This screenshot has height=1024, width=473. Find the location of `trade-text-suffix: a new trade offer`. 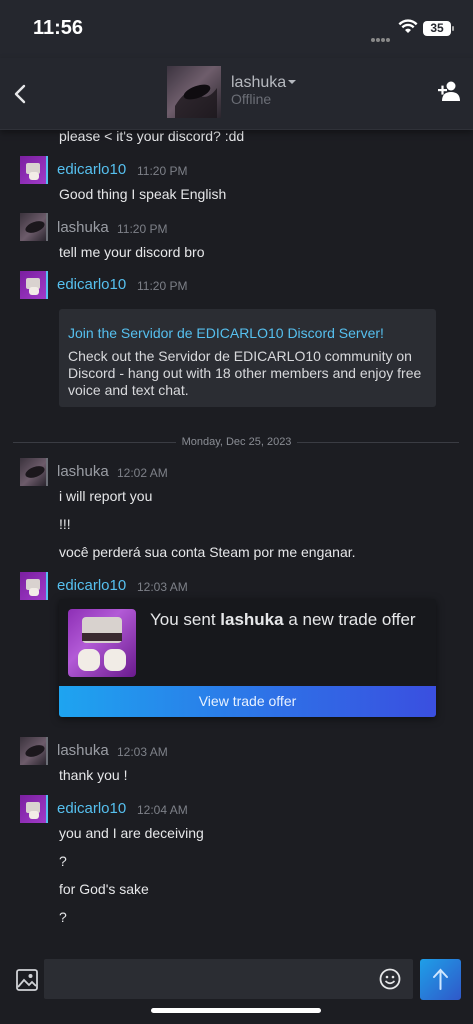

trade-text-suffix: a new trade offer is located at coordinates (349, 619).